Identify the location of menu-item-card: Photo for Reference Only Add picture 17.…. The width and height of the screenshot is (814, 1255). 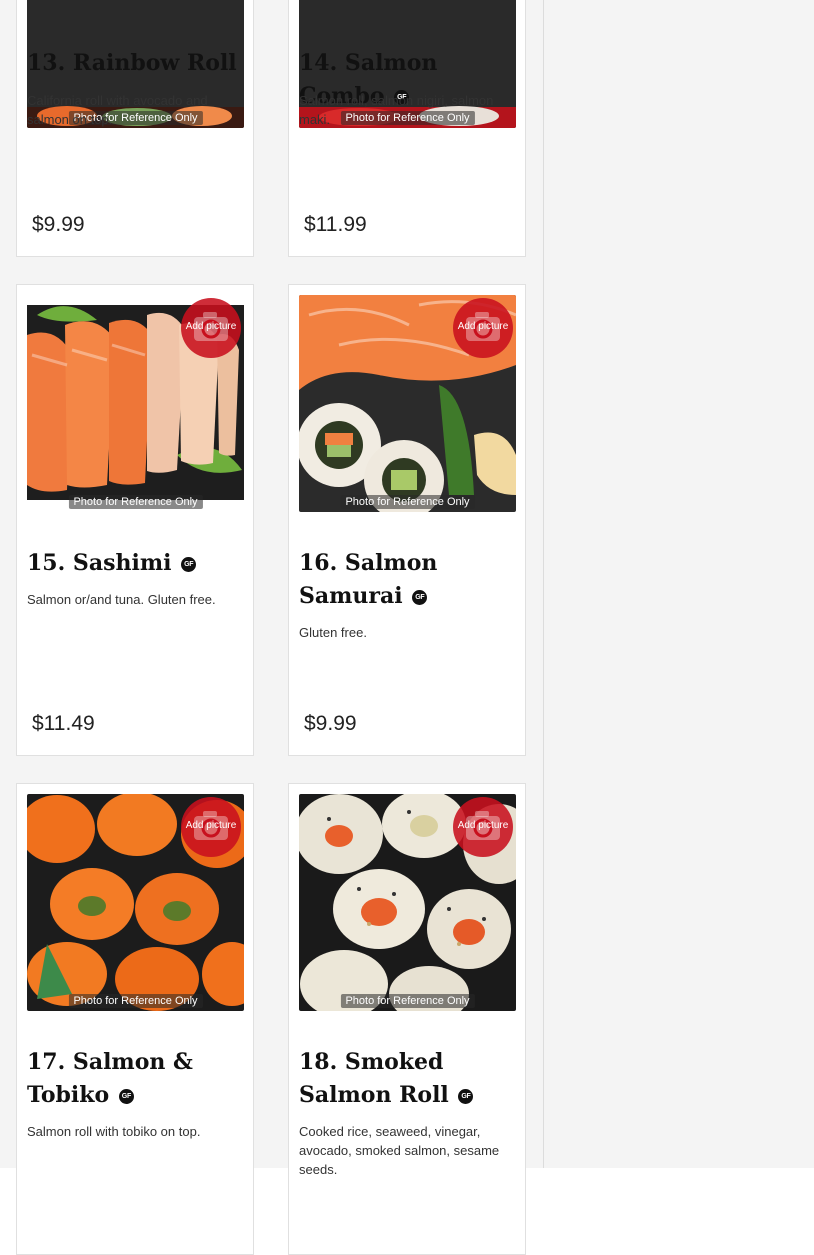
(135, 1019).